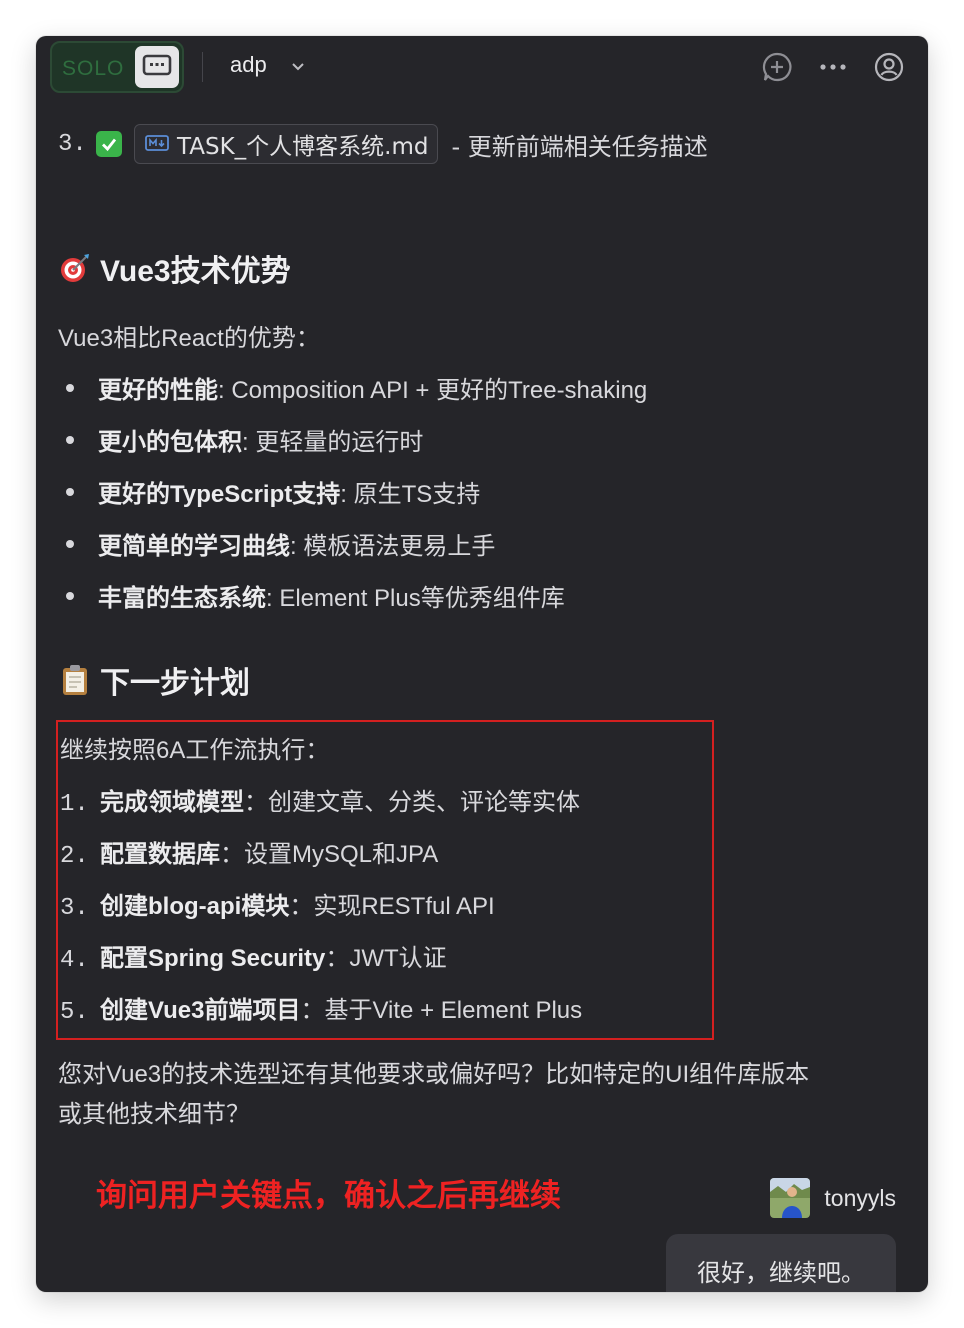 The height and width of the screenshot is (1328, 964). I want to click on list-item-text: : 原生TS支持, so click(410, 494).